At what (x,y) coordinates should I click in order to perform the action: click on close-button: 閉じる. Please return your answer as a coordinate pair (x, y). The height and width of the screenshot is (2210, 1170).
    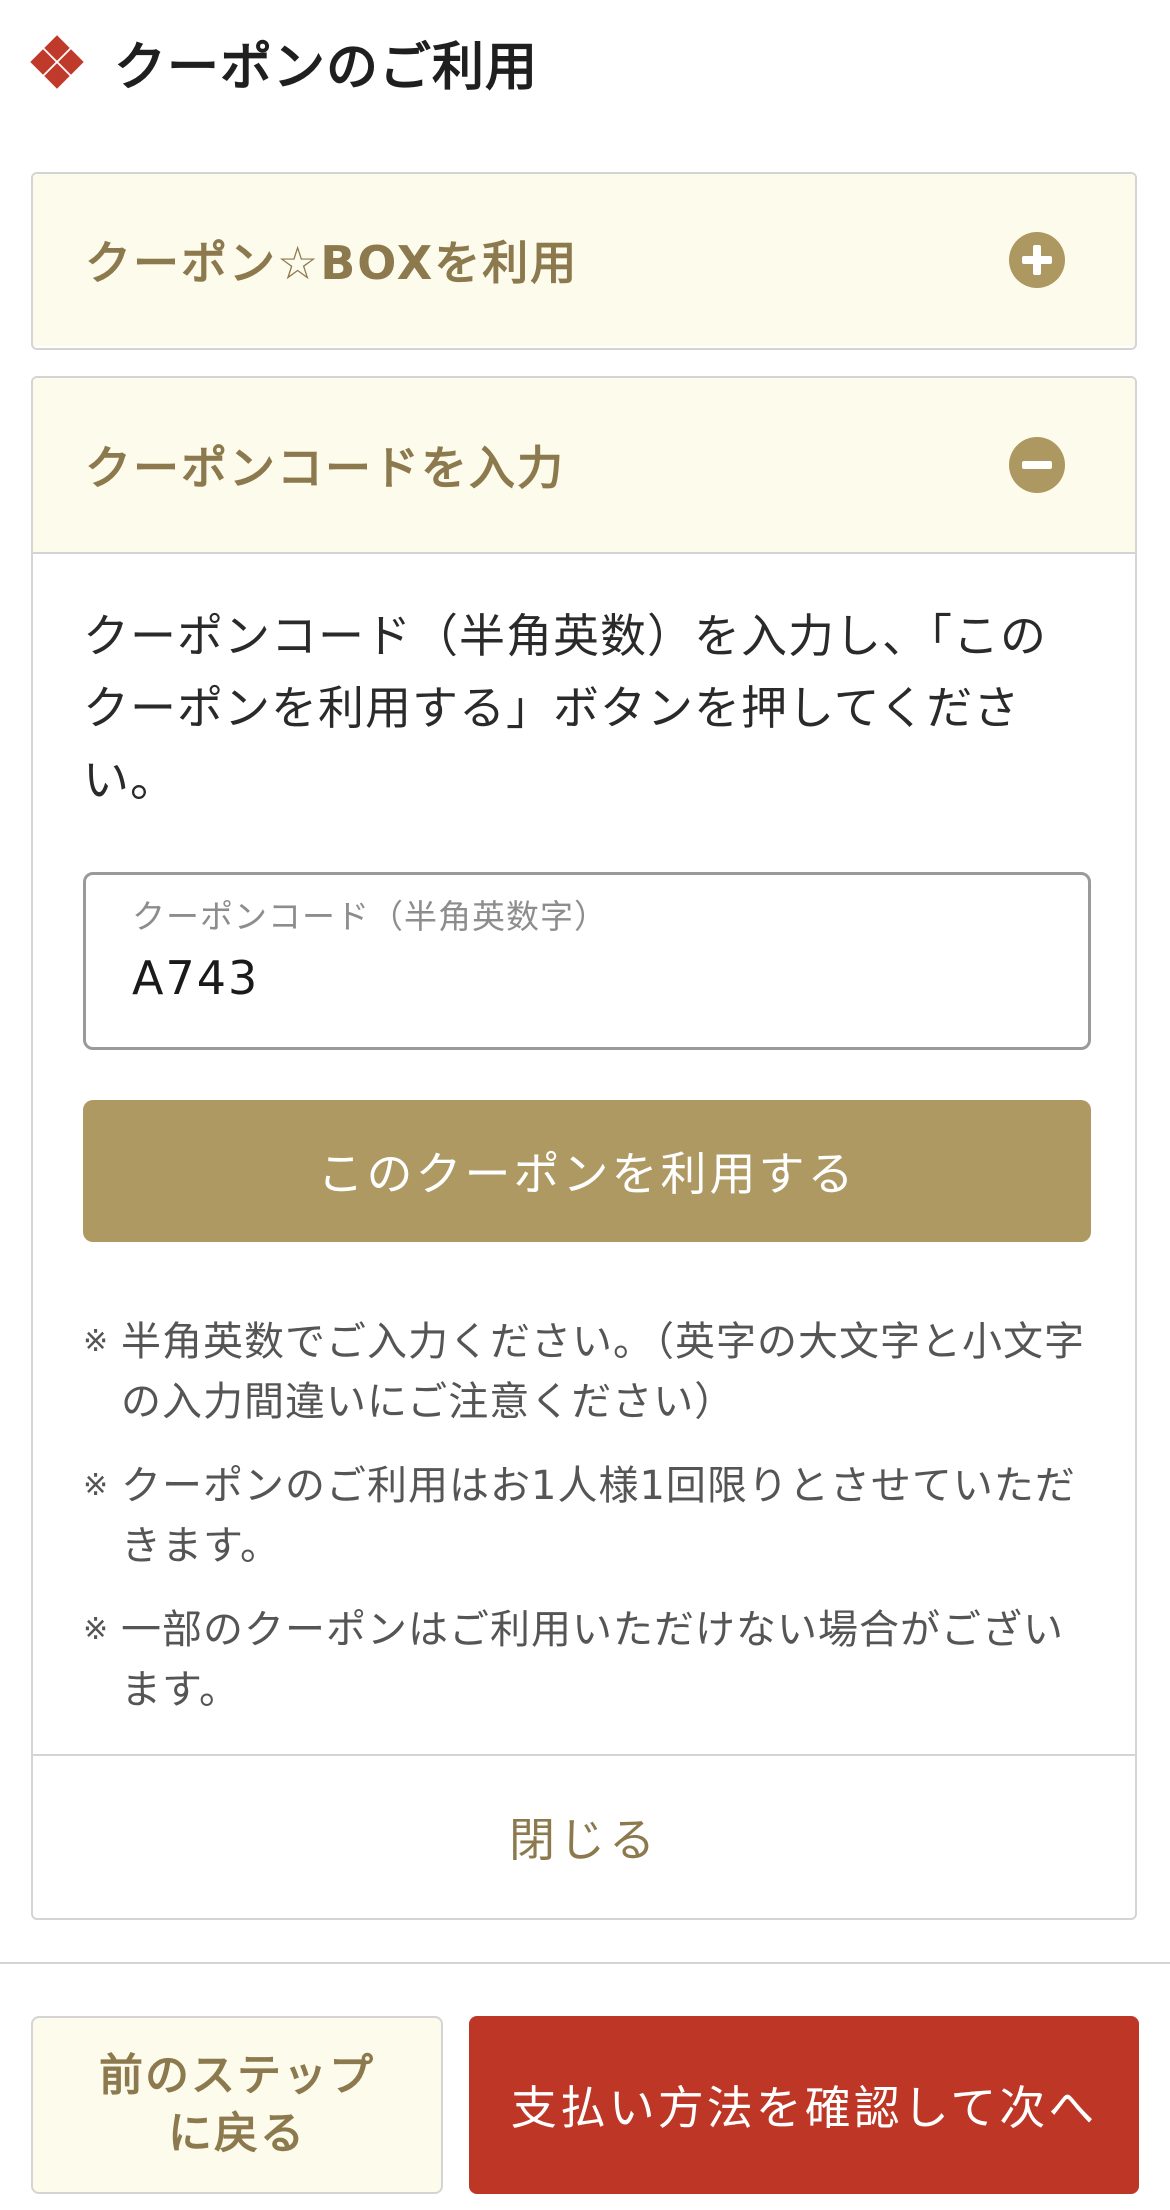
    Looking at the image, I should click on (584, 1837).